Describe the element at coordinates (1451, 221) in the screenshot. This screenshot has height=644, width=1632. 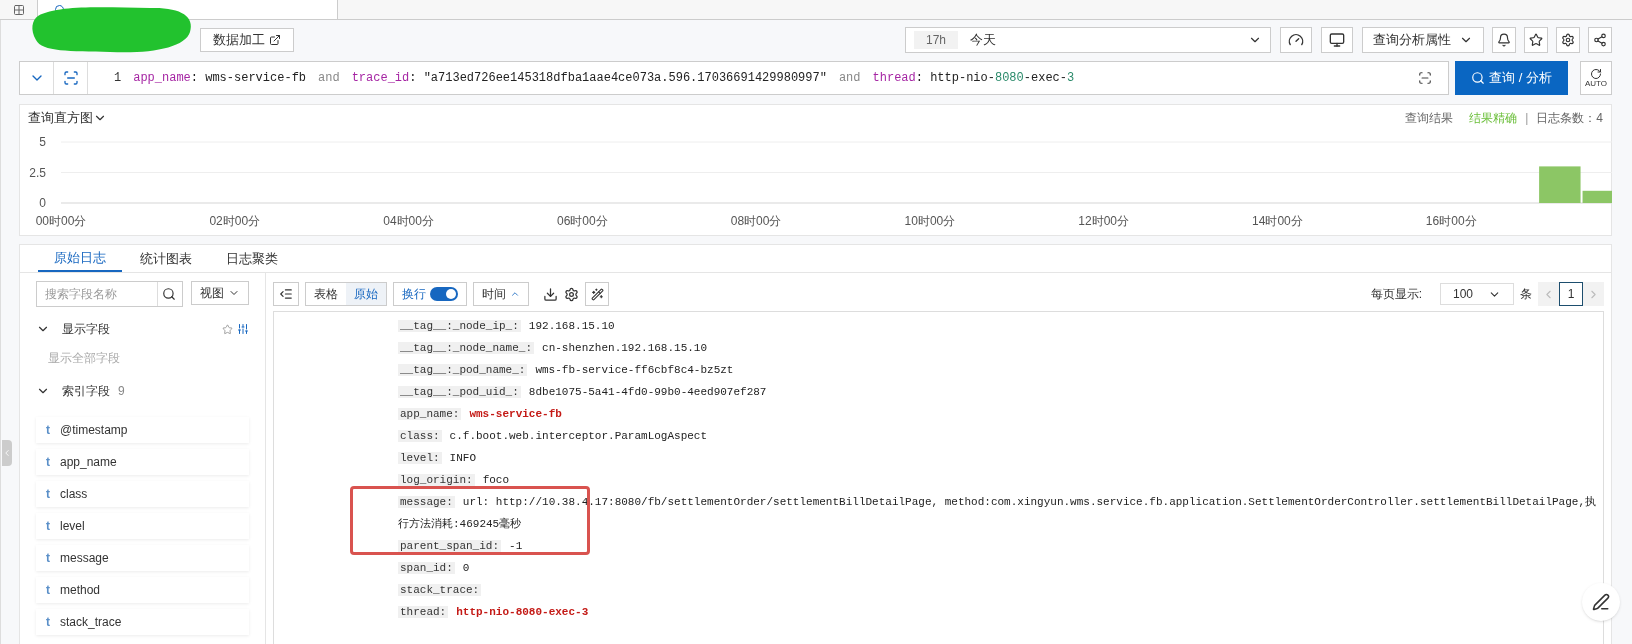
I see `x-tick-label: 16时00分` at that location.